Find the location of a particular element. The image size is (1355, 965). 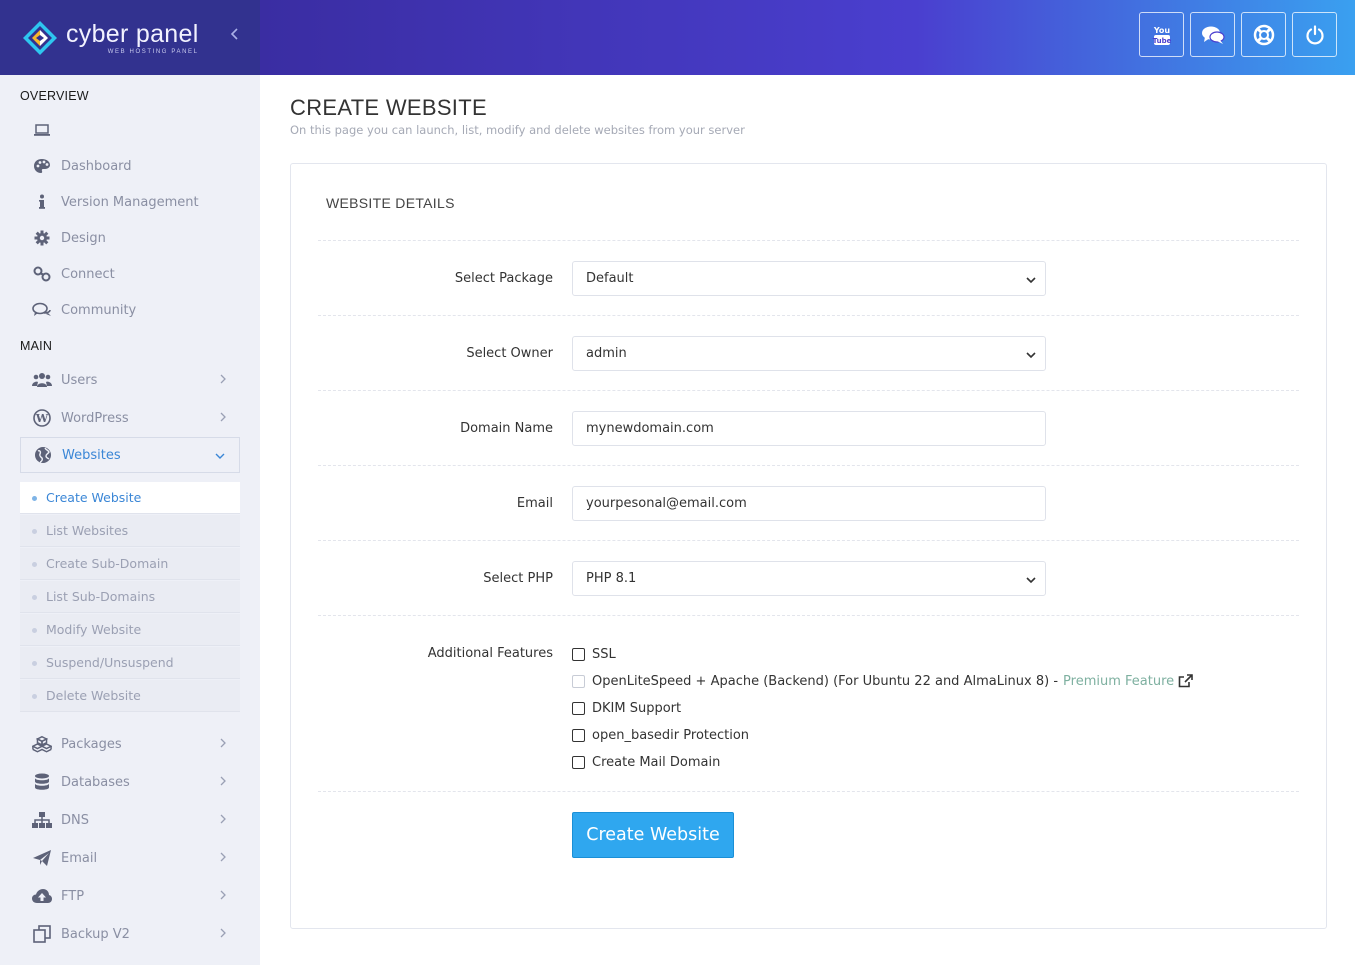

panel-title: WEBSITE DETAILS is located at coordinates (390, 203).